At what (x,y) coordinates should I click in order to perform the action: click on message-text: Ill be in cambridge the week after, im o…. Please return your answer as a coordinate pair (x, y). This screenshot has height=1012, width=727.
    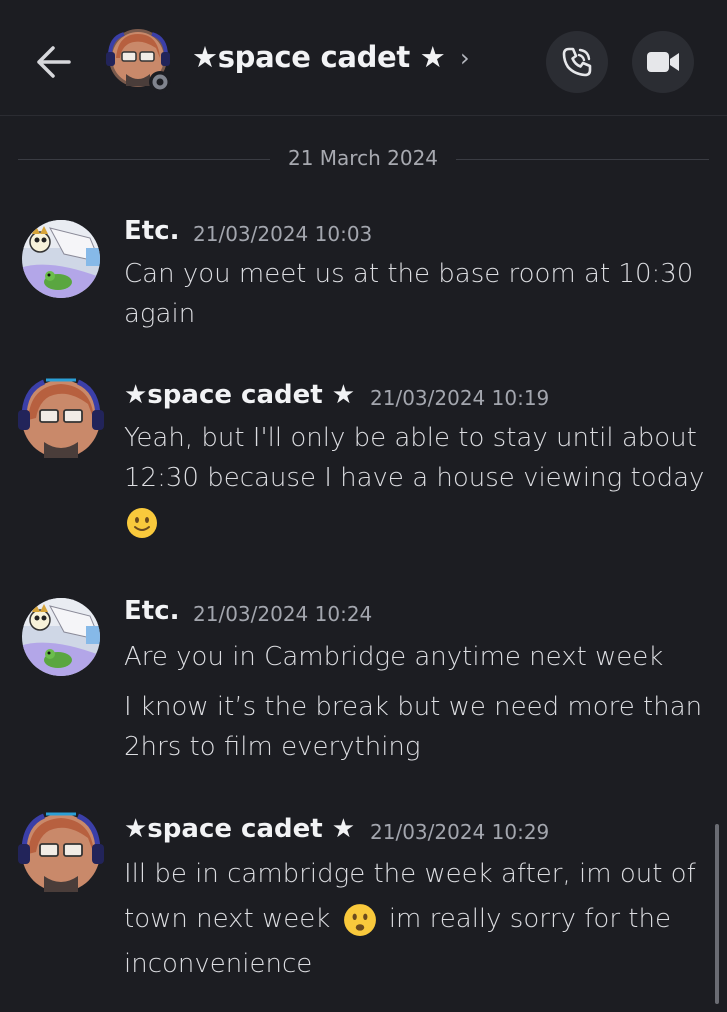
    Looking at the image, I should click on (416, 919).